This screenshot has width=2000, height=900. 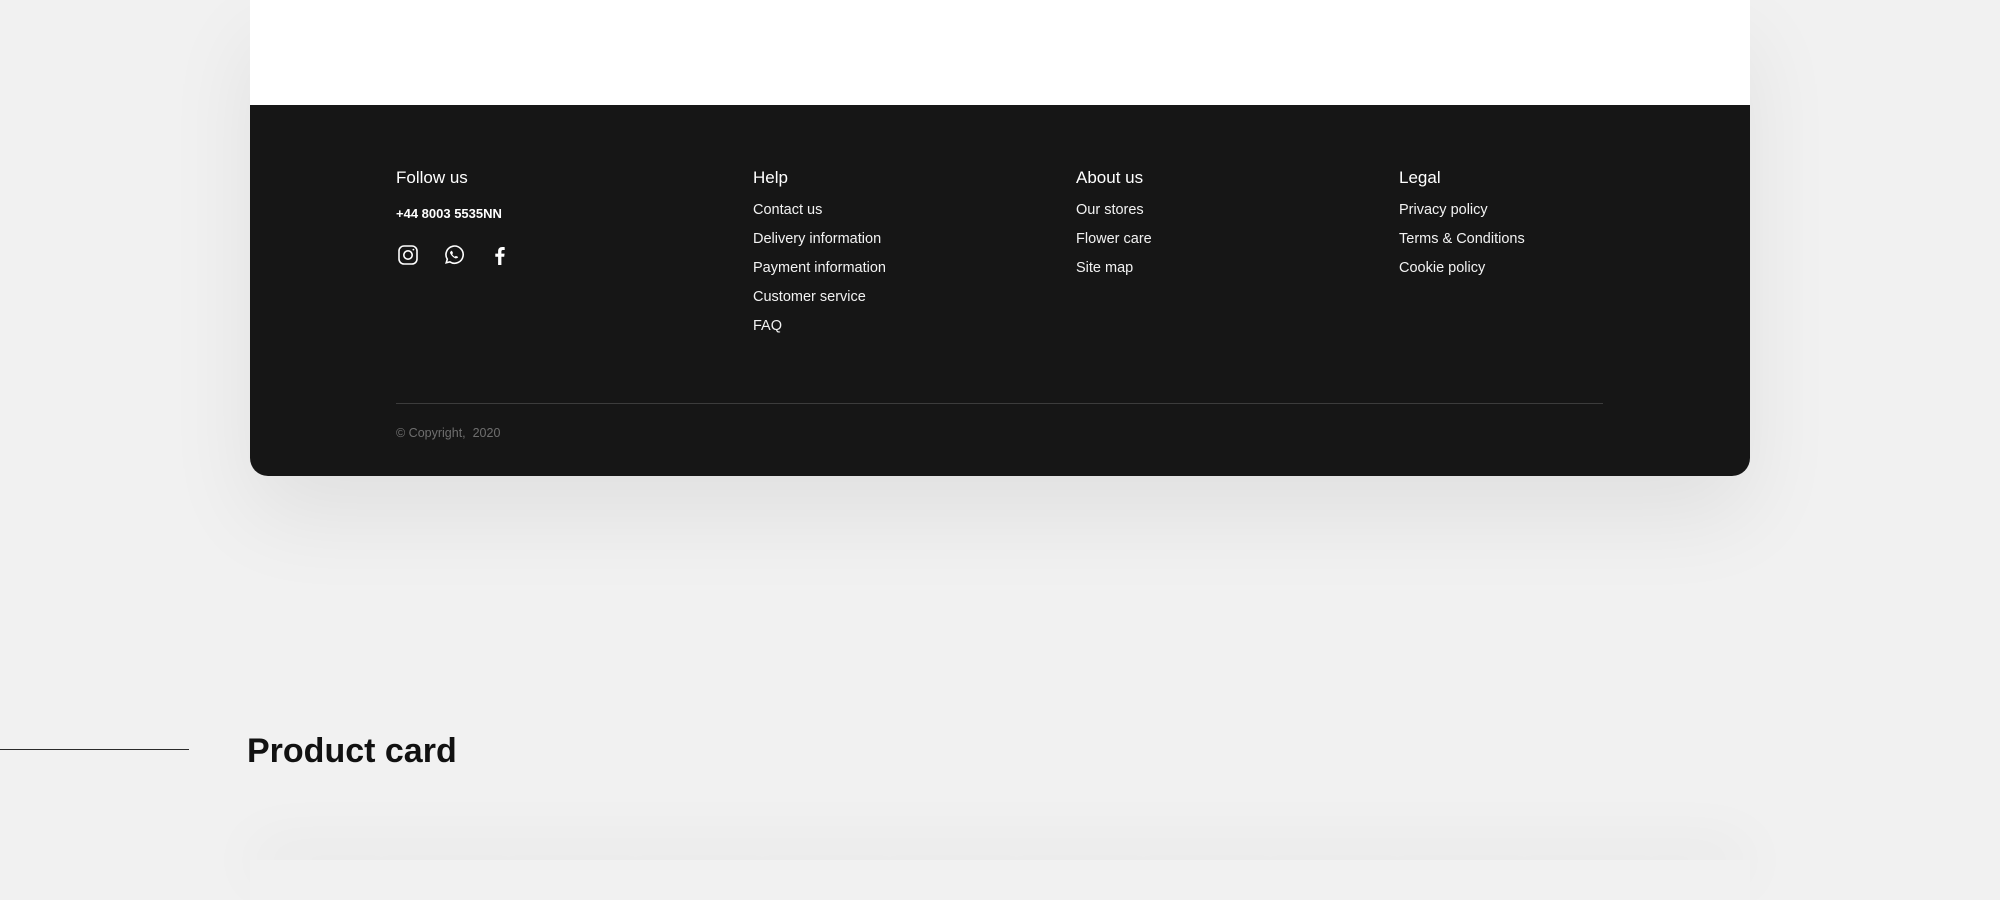 I want to click on page-content-area, so click(x=1000, y=52).